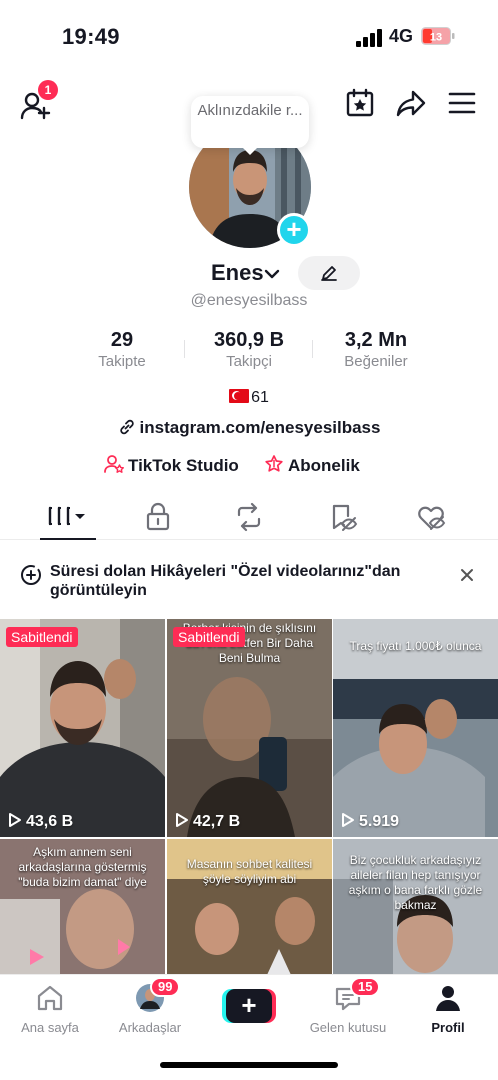  I want to click on signal-icon, so click(369, 38).